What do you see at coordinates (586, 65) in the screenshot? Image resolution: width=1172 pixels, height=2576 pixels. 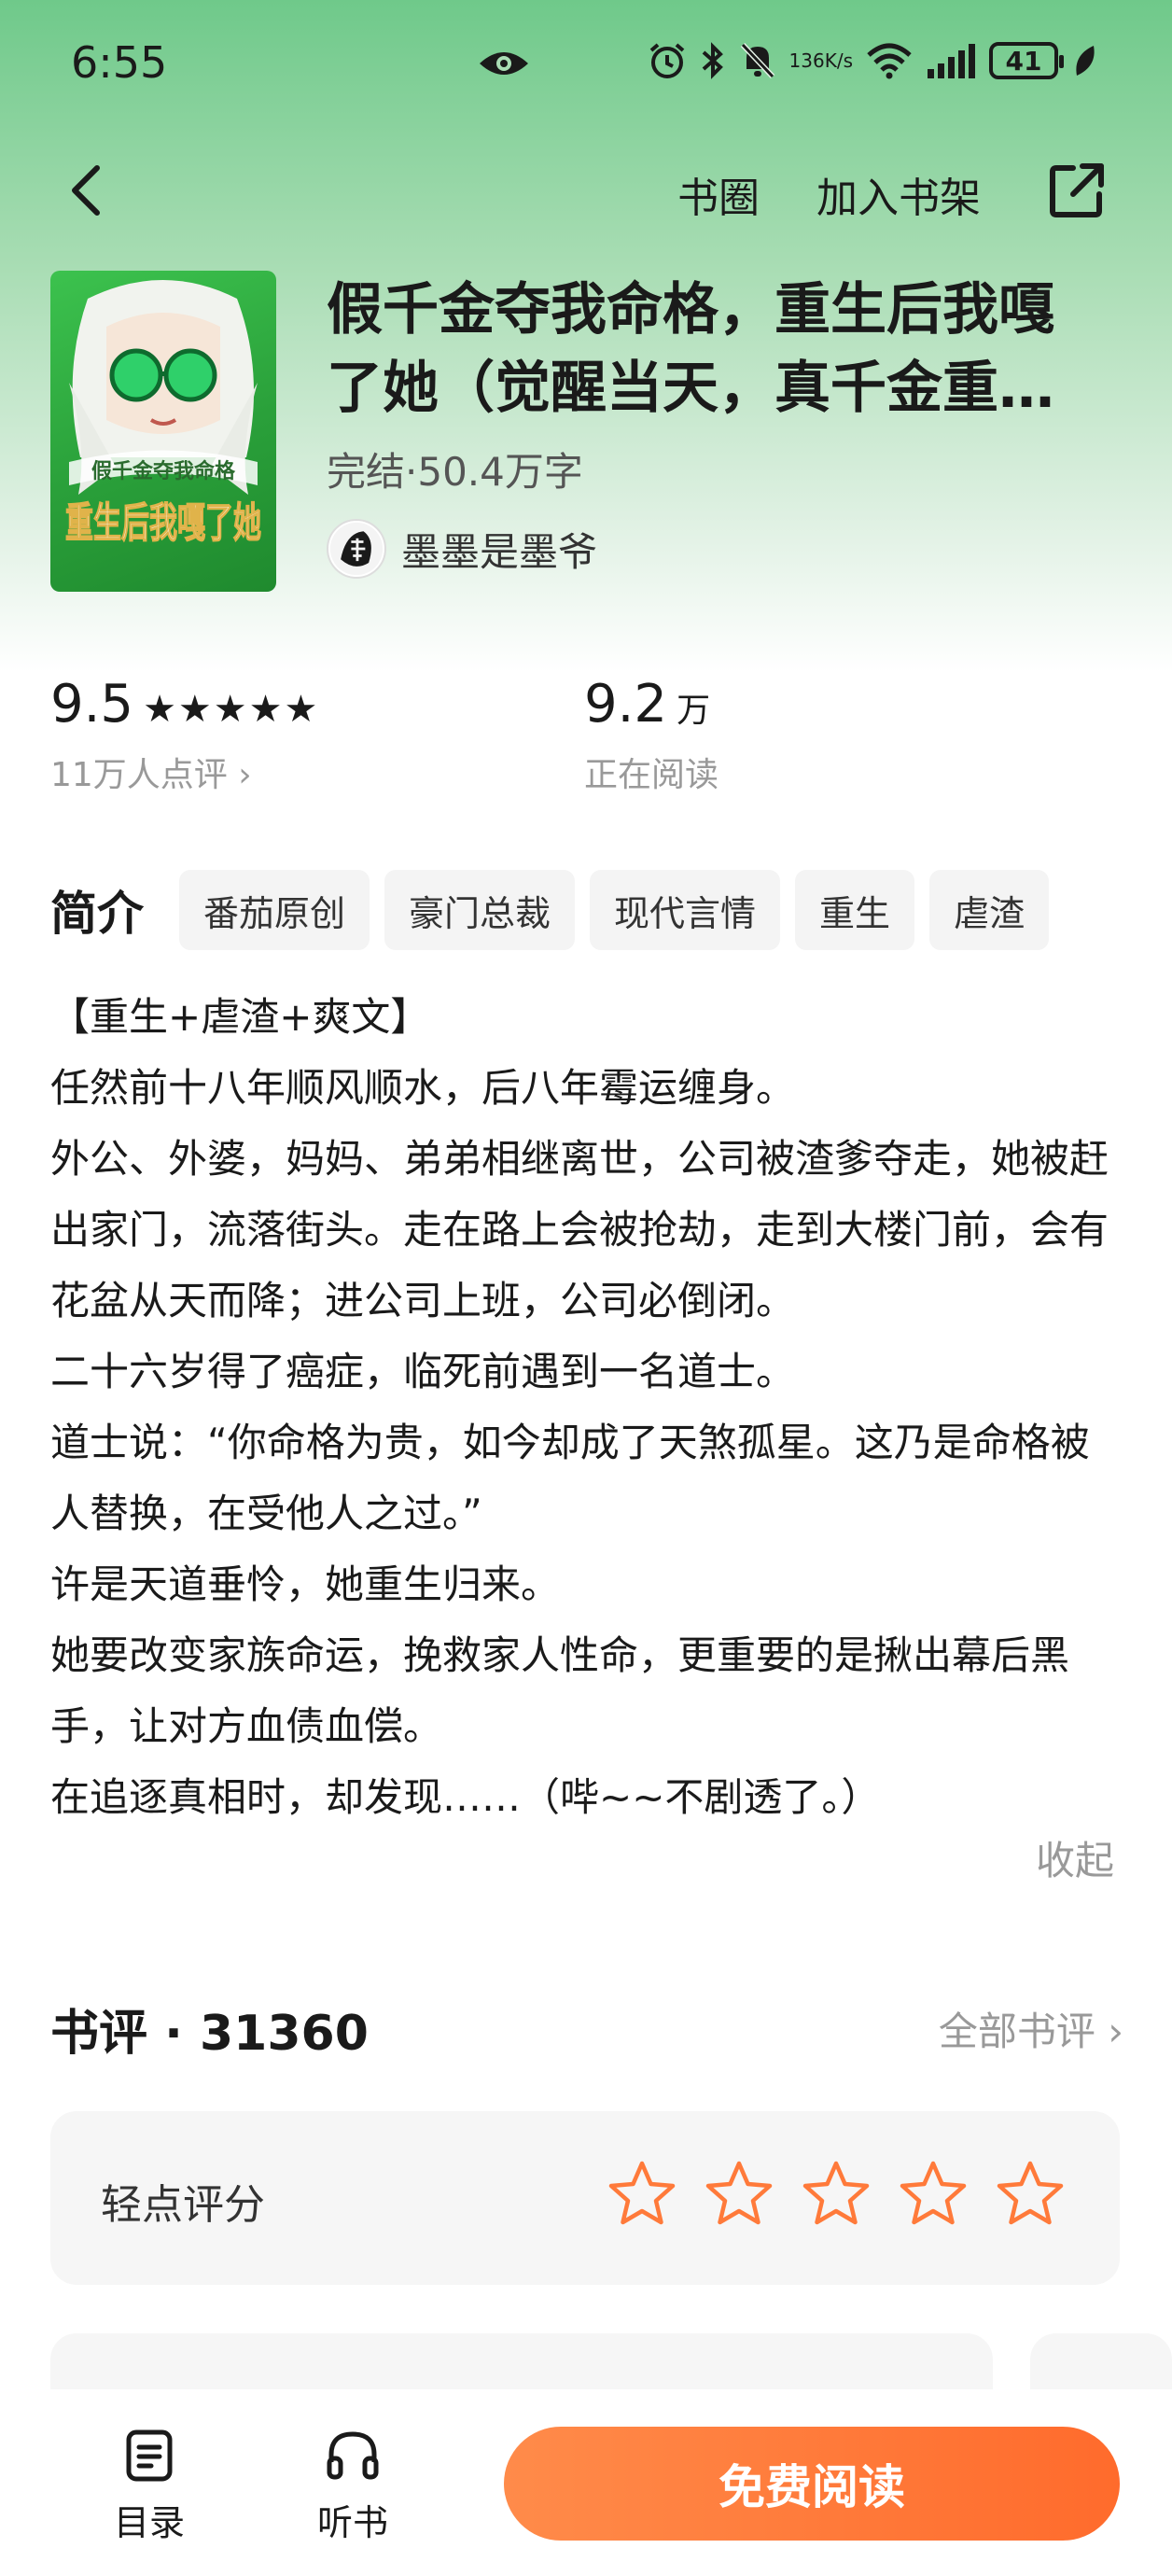 I see `status-bar: 6:55 136 K/s 41` at bounding box center [586, 65].